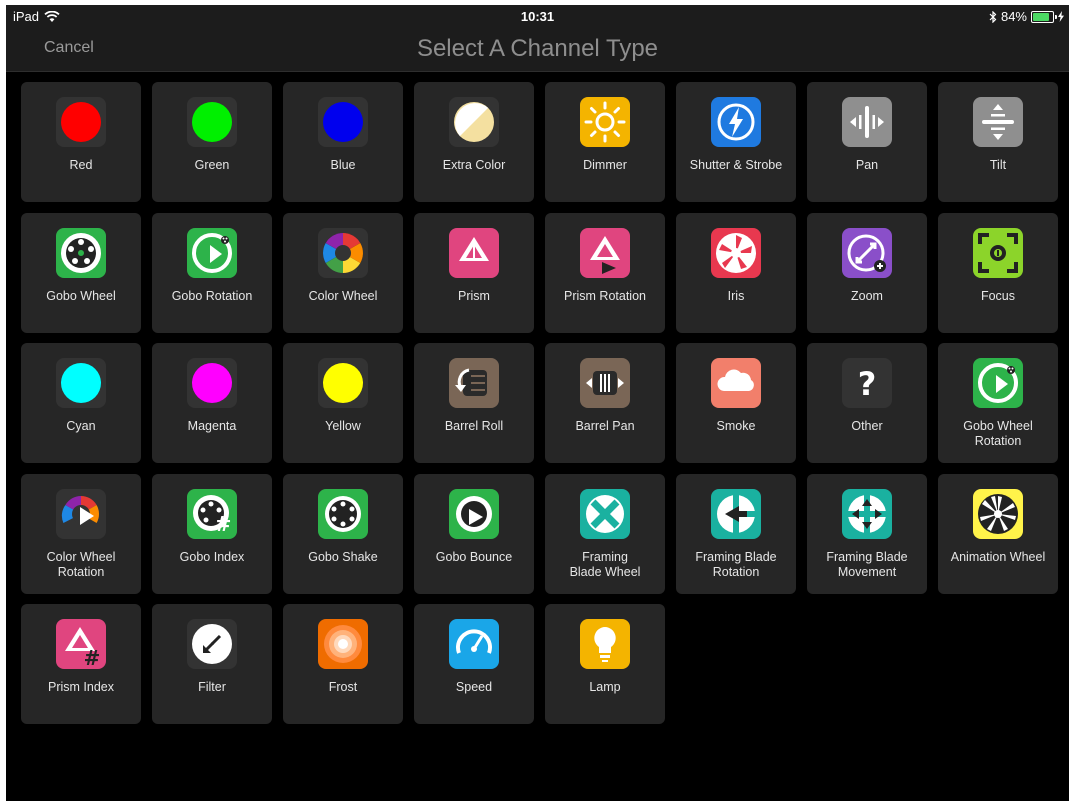 The width and height of the screenshot is (1069, 801). What do you see at coordinates (998, 556) in the screenshot?
I see `channel-label: Animation Wheel` at bounding box center [998, 556].